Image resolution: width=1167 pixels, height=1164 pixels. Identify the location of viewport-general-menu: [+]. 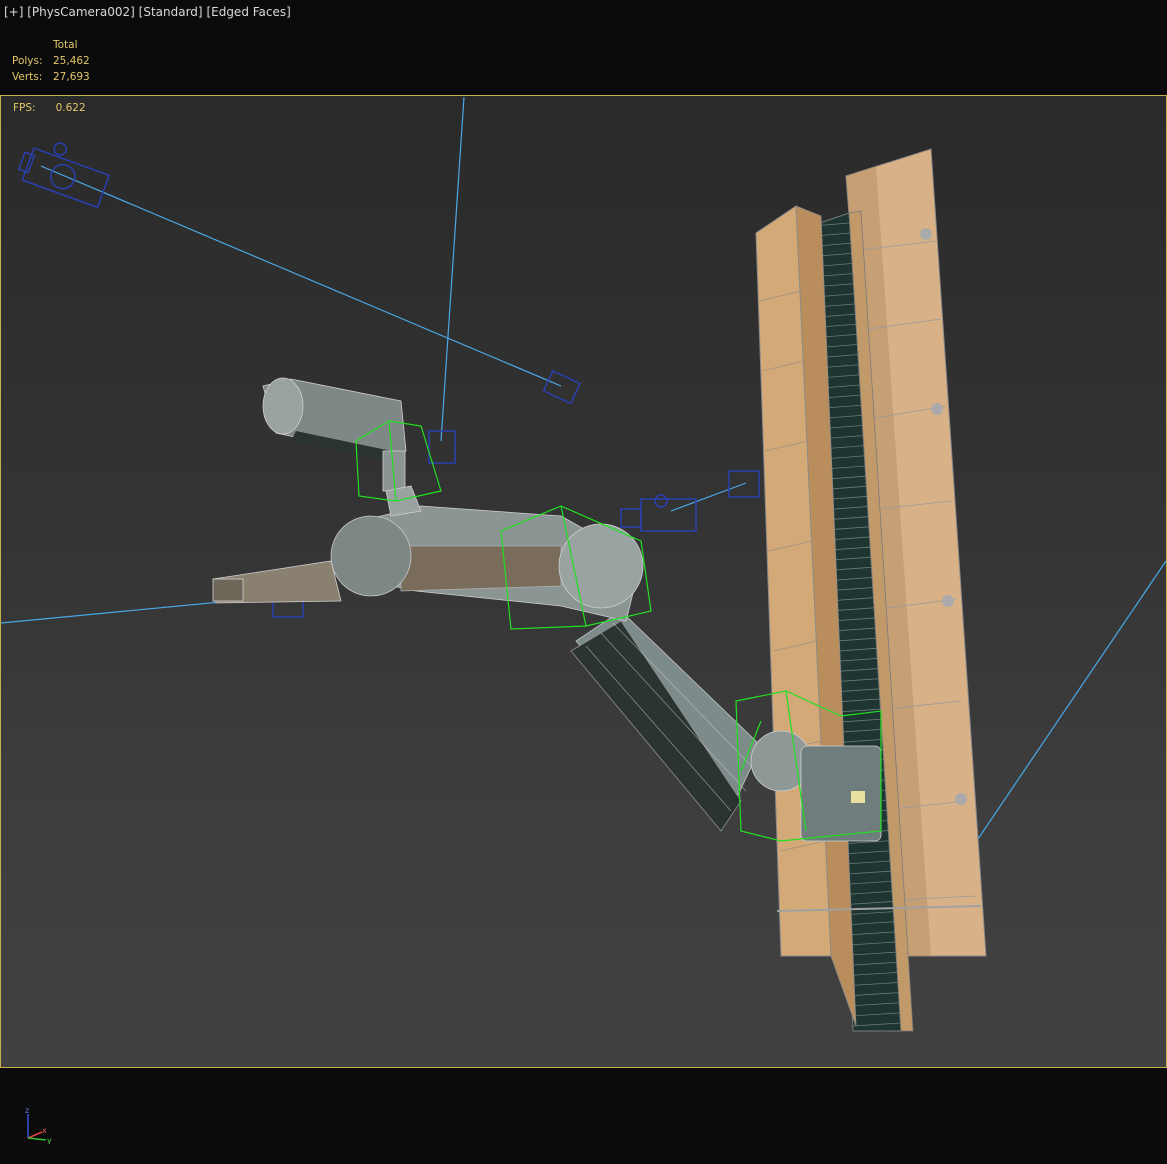
(13, 12).